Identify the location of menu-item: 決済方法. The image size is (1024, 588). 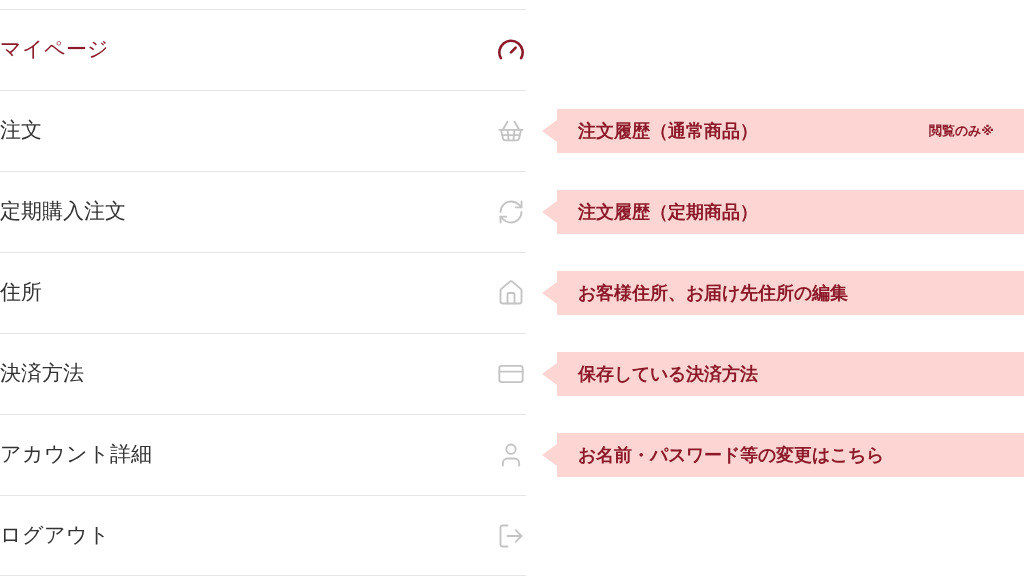
(263, 373).